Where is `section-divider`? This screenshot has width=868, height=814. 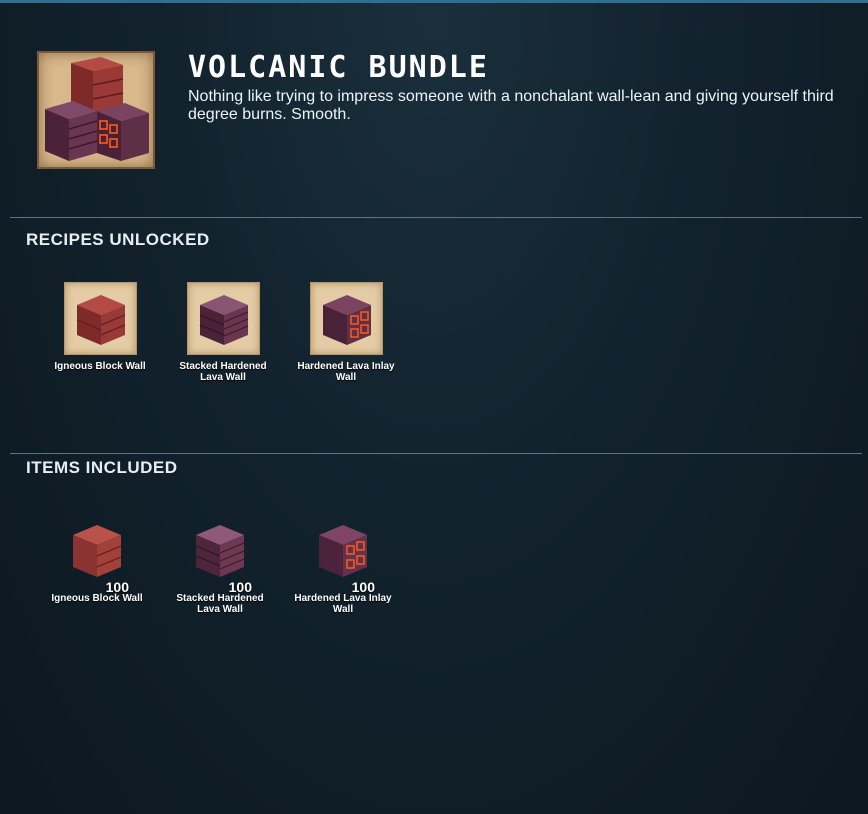
section-divider is located at coordinates (436, 453).